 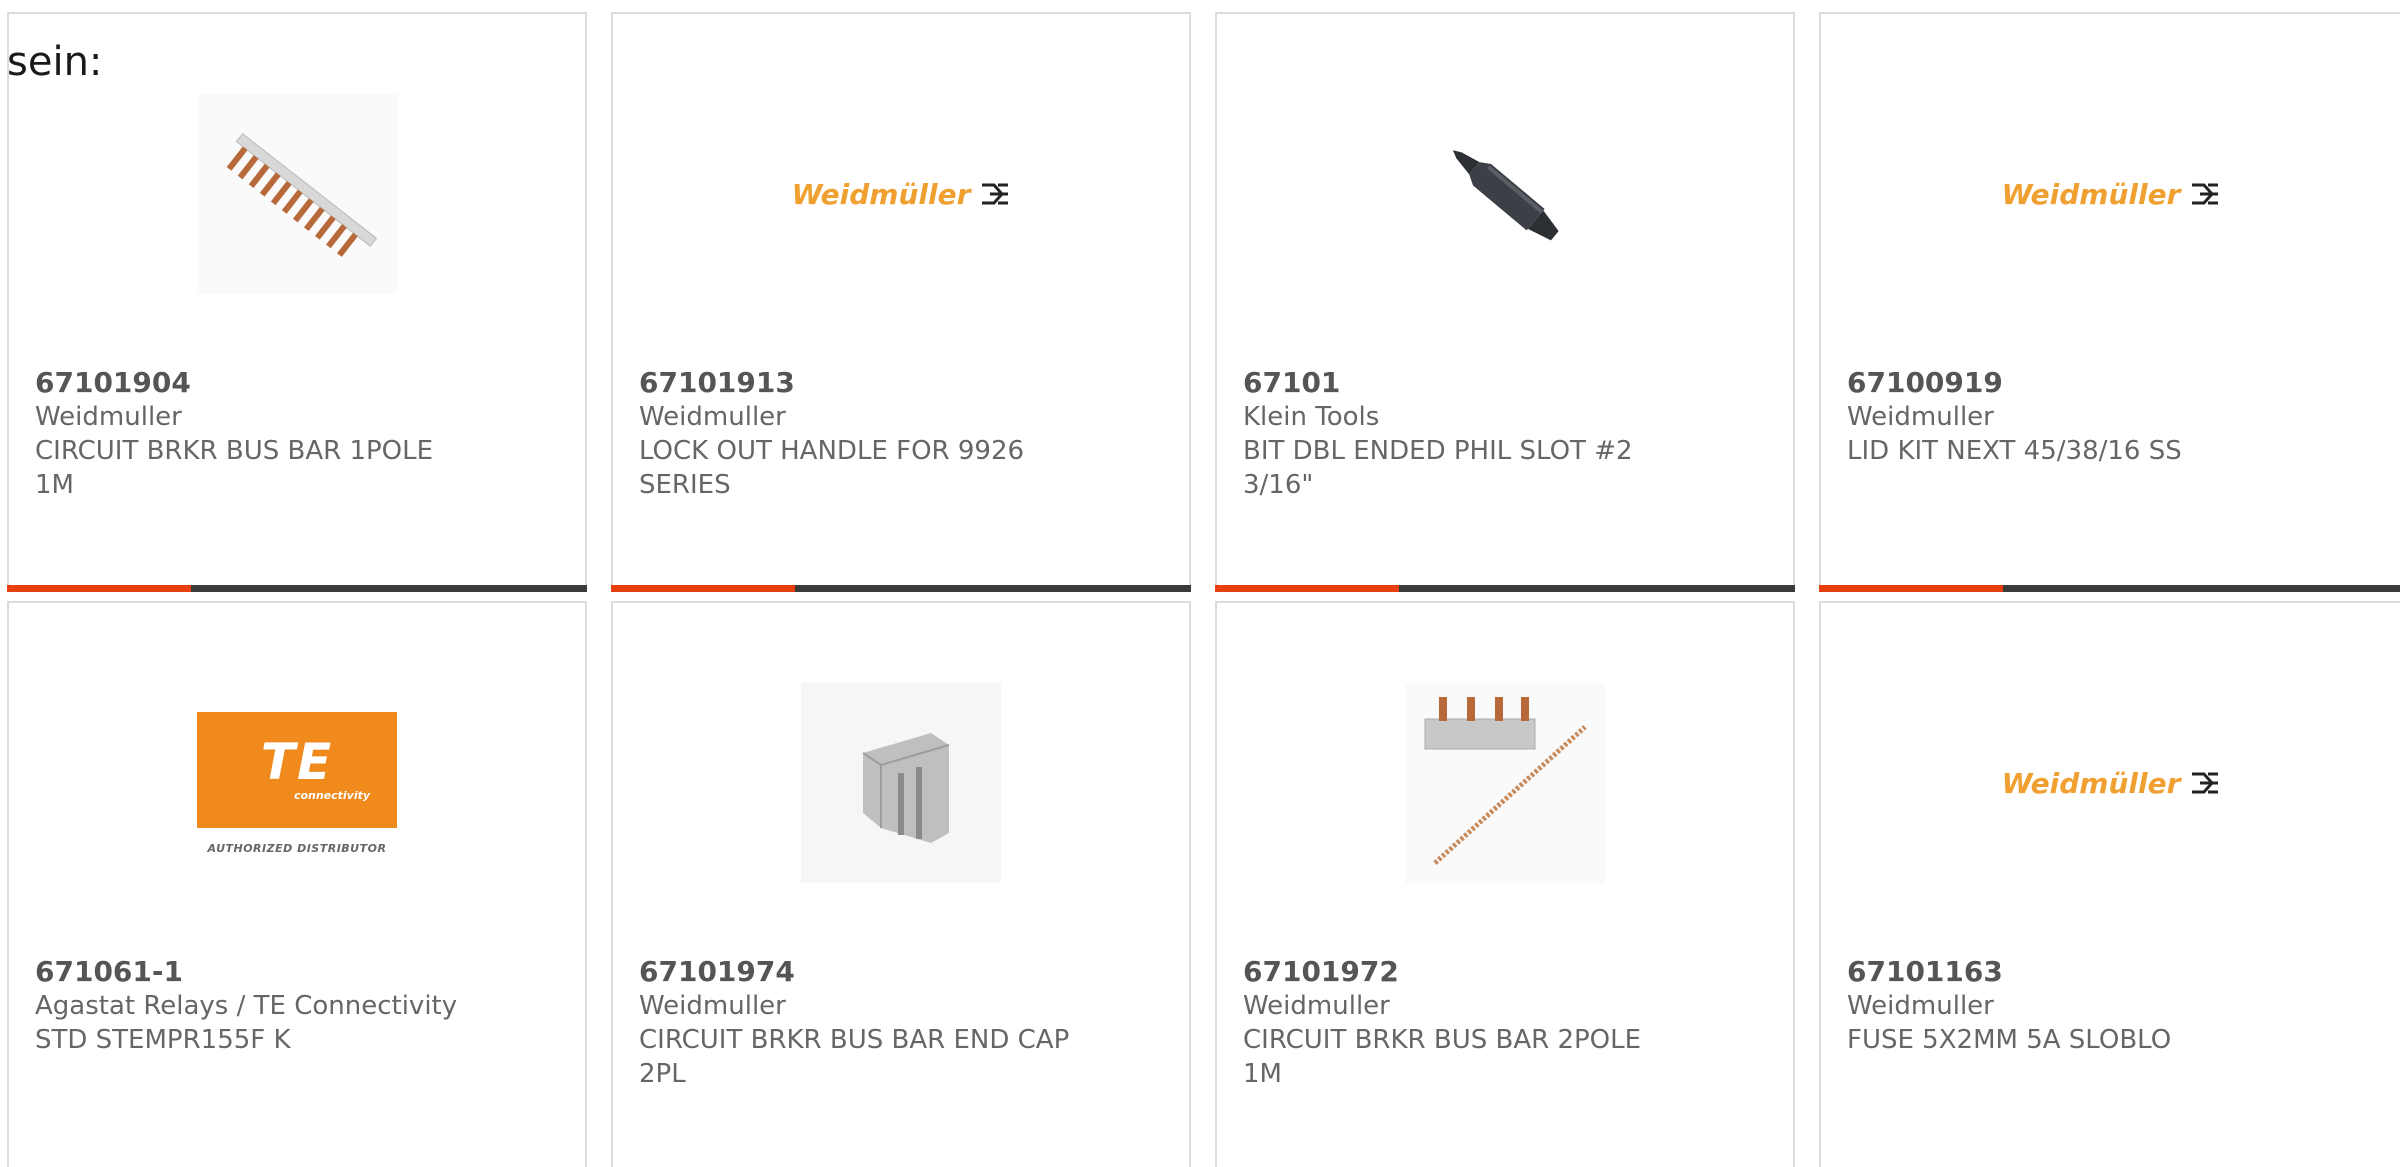 I want to click on bus-bar-1pole-image, so click(x=297, y=194).